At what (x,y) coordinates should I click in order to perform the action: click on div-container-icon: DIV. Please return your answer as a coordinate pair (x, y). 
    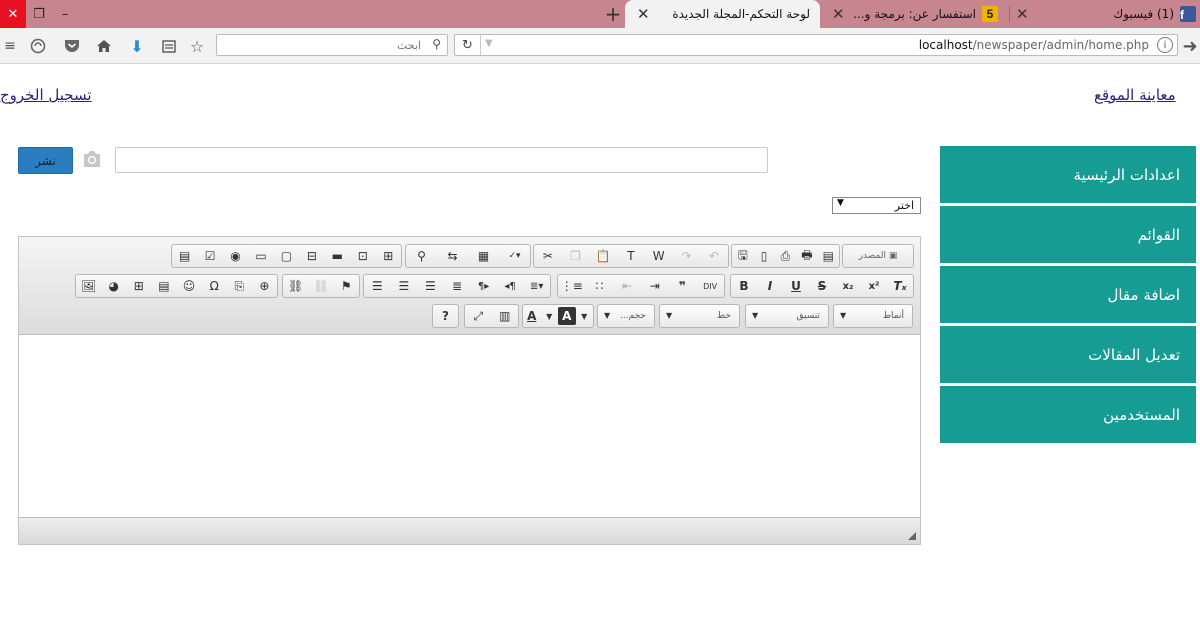
    Looking at the image, I should click on (710, 286).